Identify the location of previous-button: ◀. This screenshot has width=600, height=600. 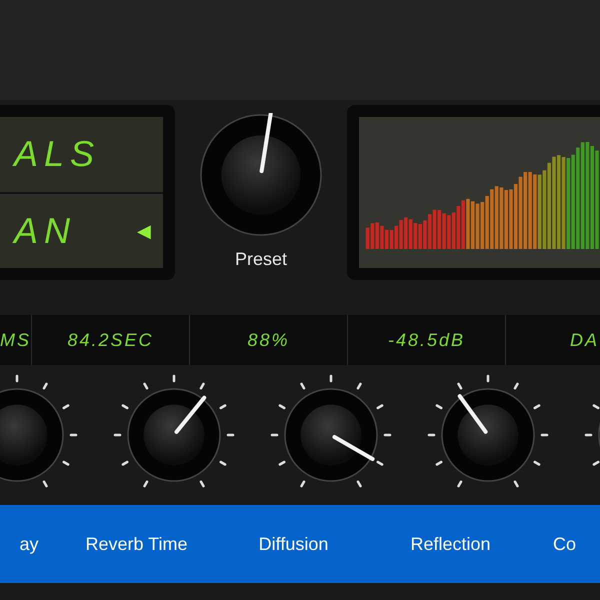
(144, 230).